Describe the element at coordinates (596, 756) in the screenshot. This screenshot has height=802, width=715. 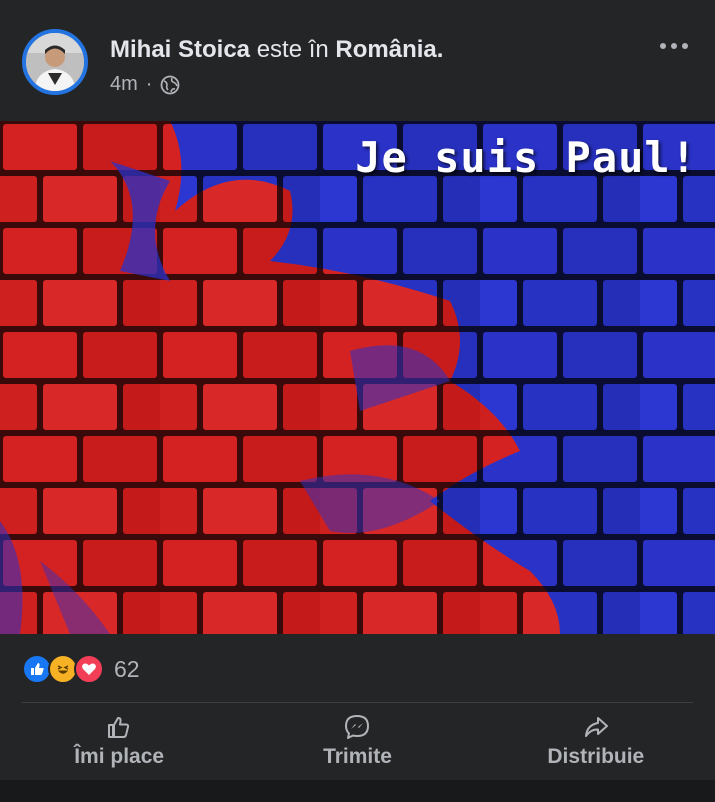
I see `share-label: Distribuie` at that location.